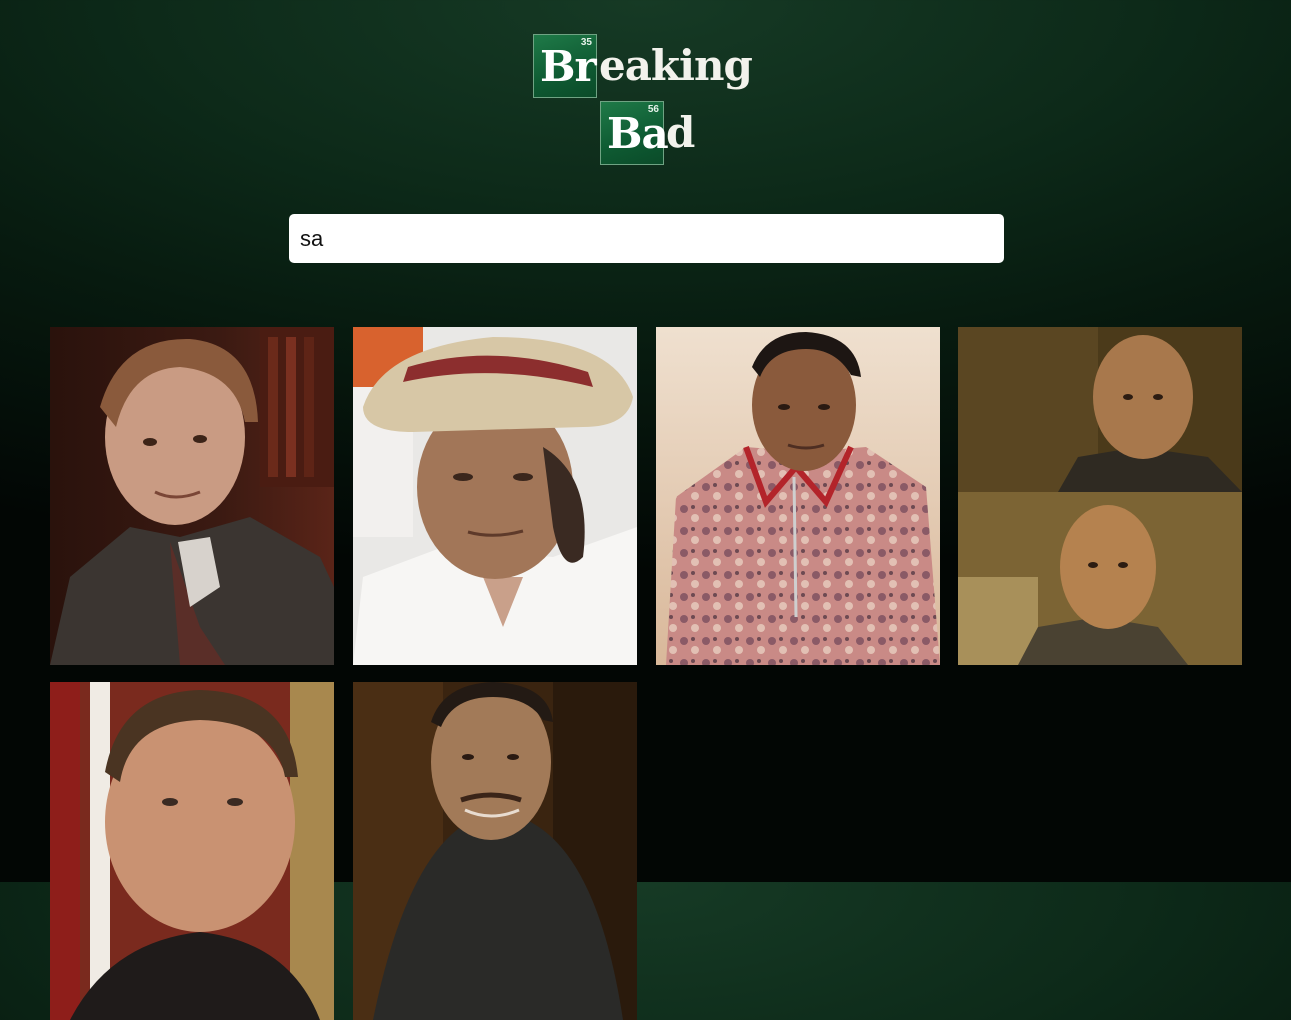  I want to click on logo-element-tile-ba: 56 Ba, so click(634, 133).